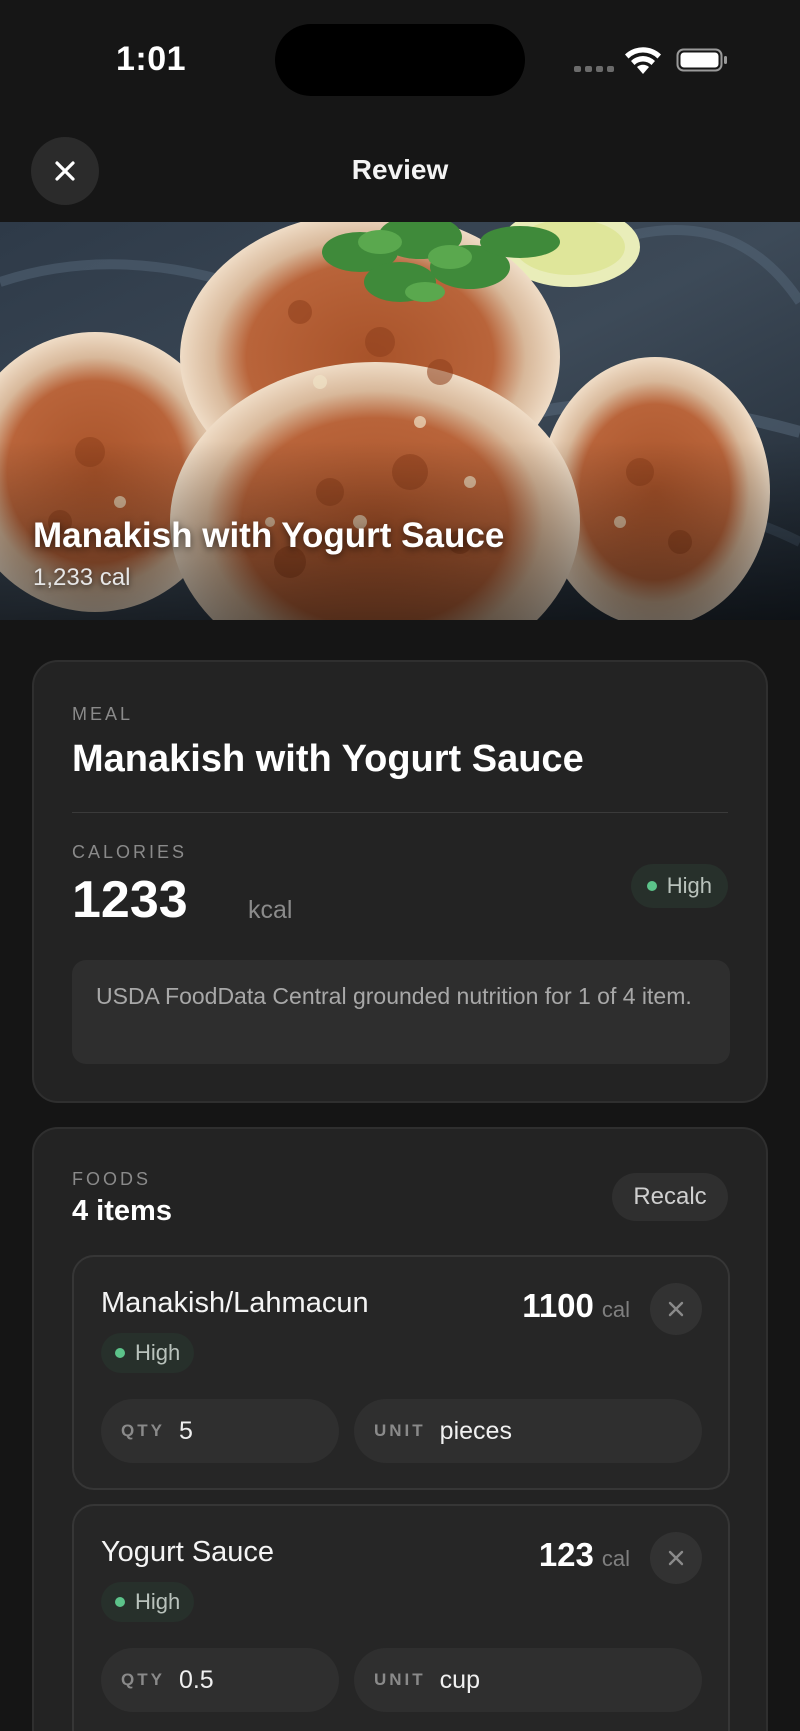  Describe the element at coordinates (400, 812) in the screenshot. I see `divider` at that location.